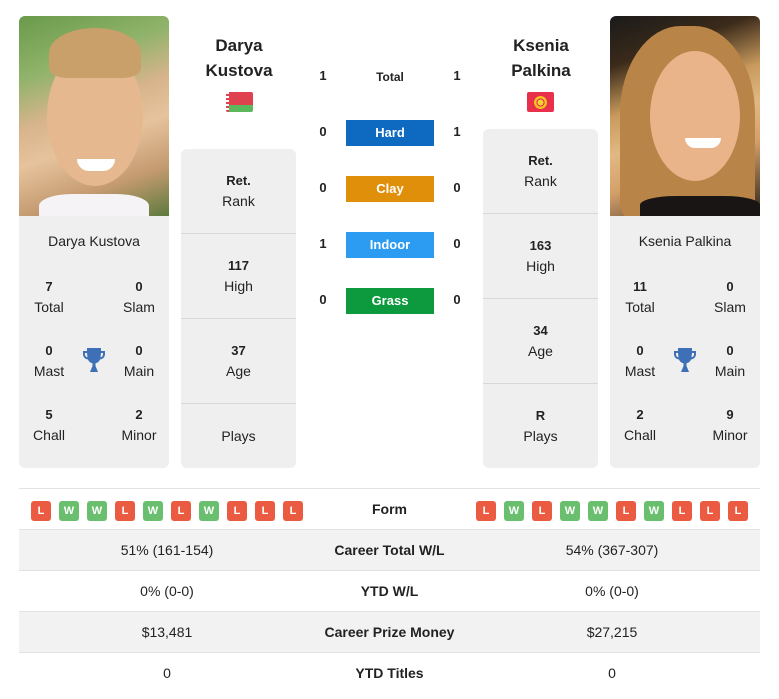 The height and width of the screenshot is (699, 779). What do you see at coordinates (94, 205) in the screenshot?
I see `player1-shirt` at bounding box center [94, 205].